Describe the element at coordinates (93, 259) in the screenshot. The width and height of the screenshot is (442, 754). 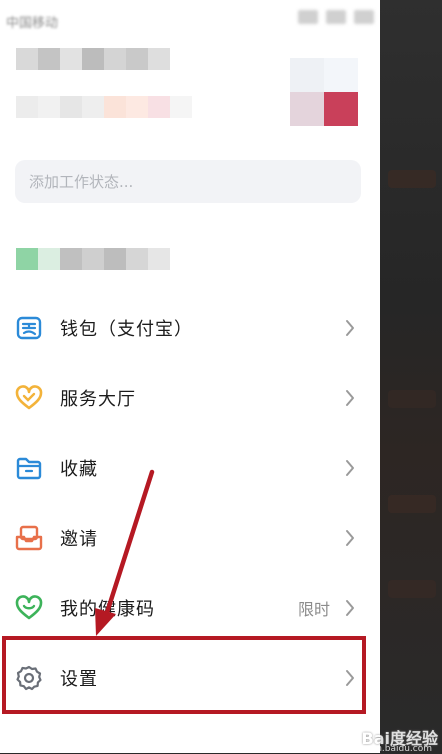
I see `organization-row-redacted` at that location.